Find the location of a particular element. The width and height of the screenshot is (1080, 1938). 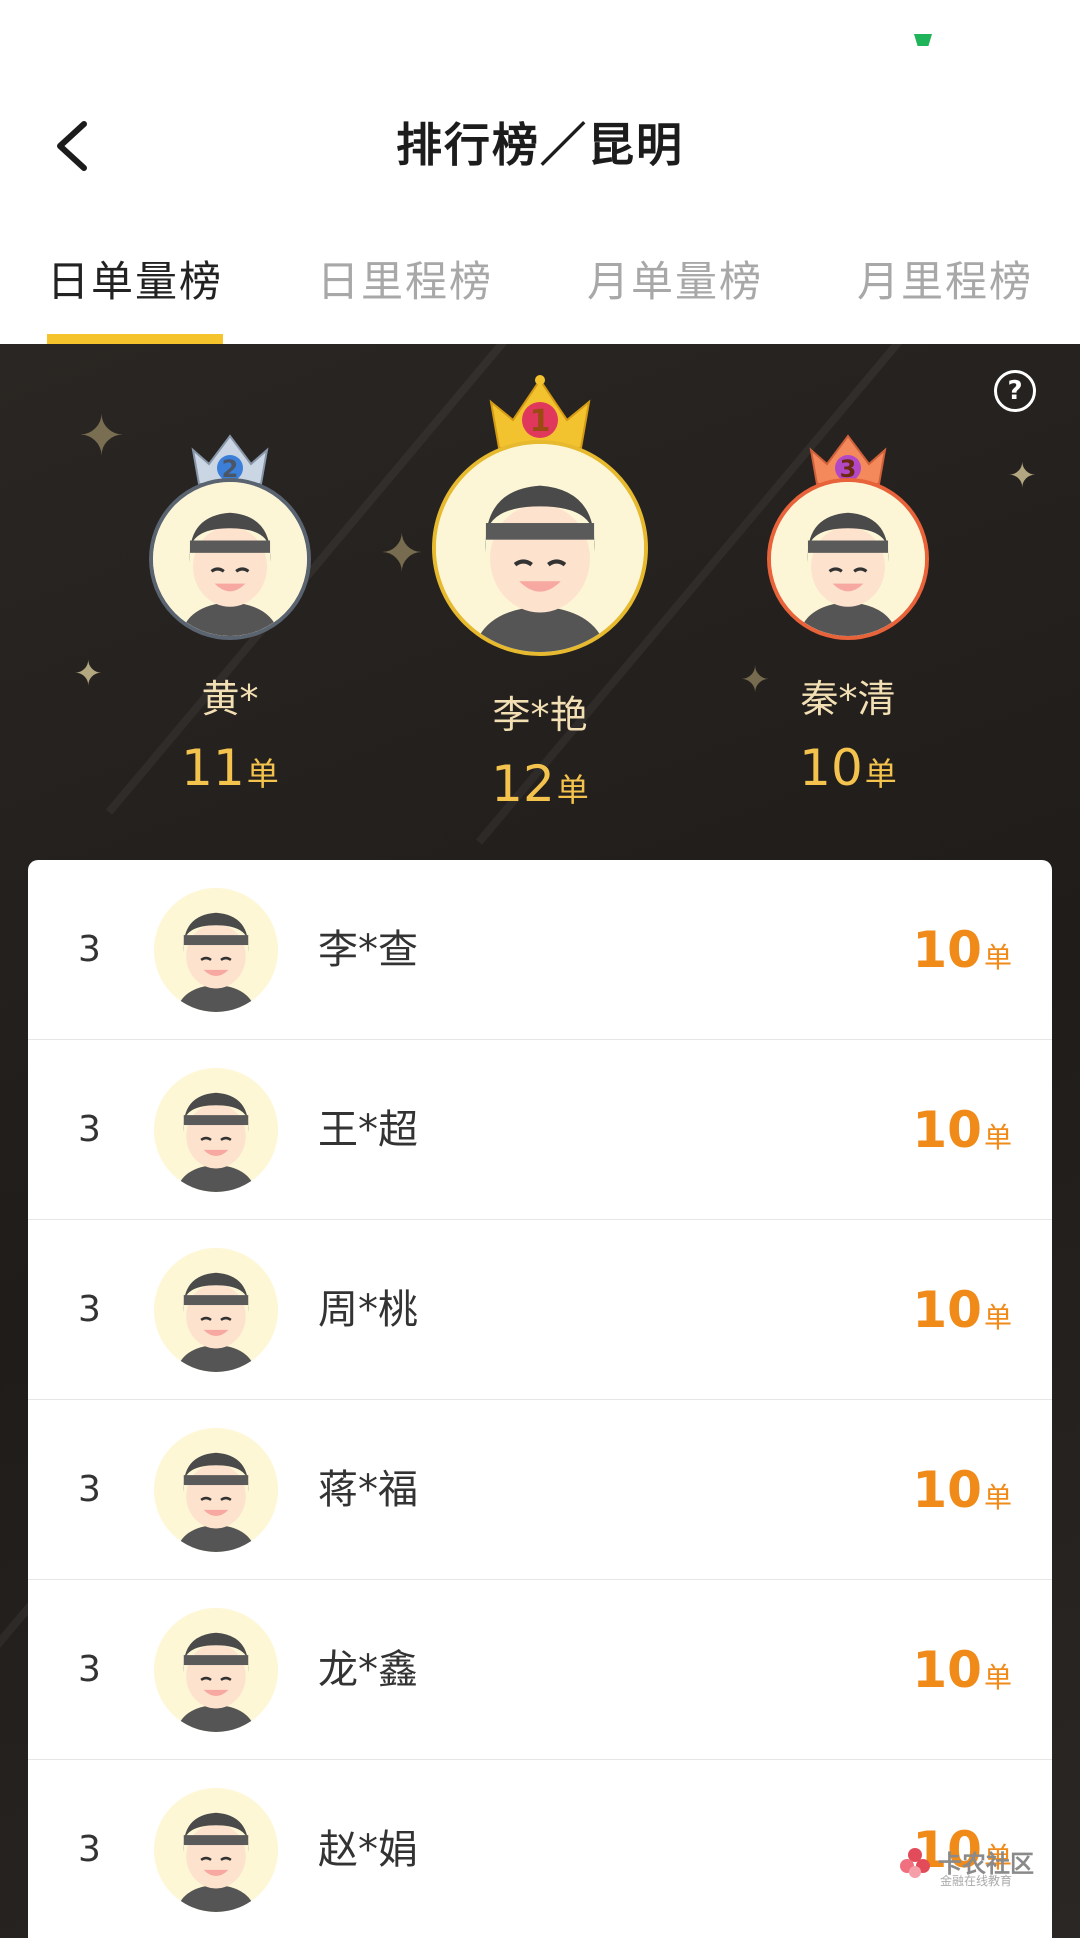

winner-count: 10单 is located at coordinates (848, 768).